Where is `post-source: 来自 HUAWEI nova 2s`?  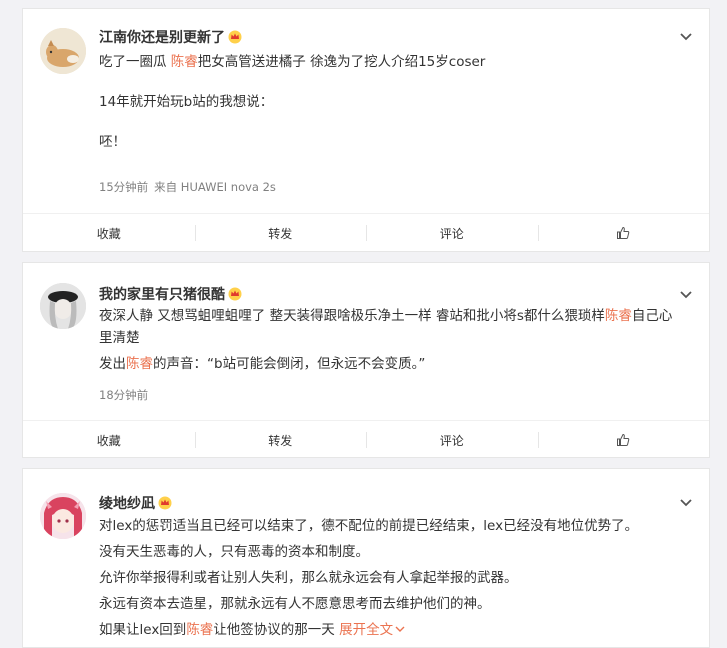
post-source: 来自 HUAWEI nova 2s is located at coordinates (215, 187).